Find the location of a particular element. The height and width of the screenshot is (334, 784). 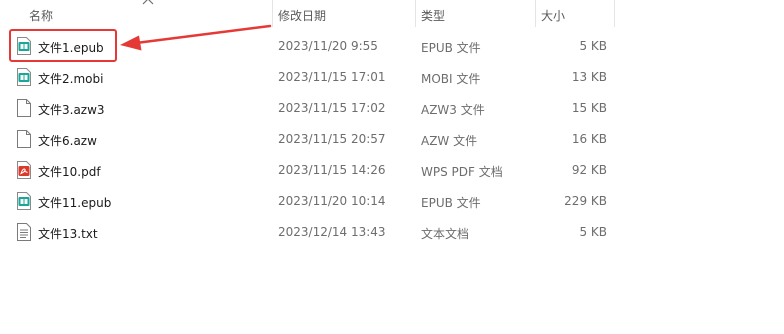

file-name: 文件11.epub is located at coordinates (75, 203).